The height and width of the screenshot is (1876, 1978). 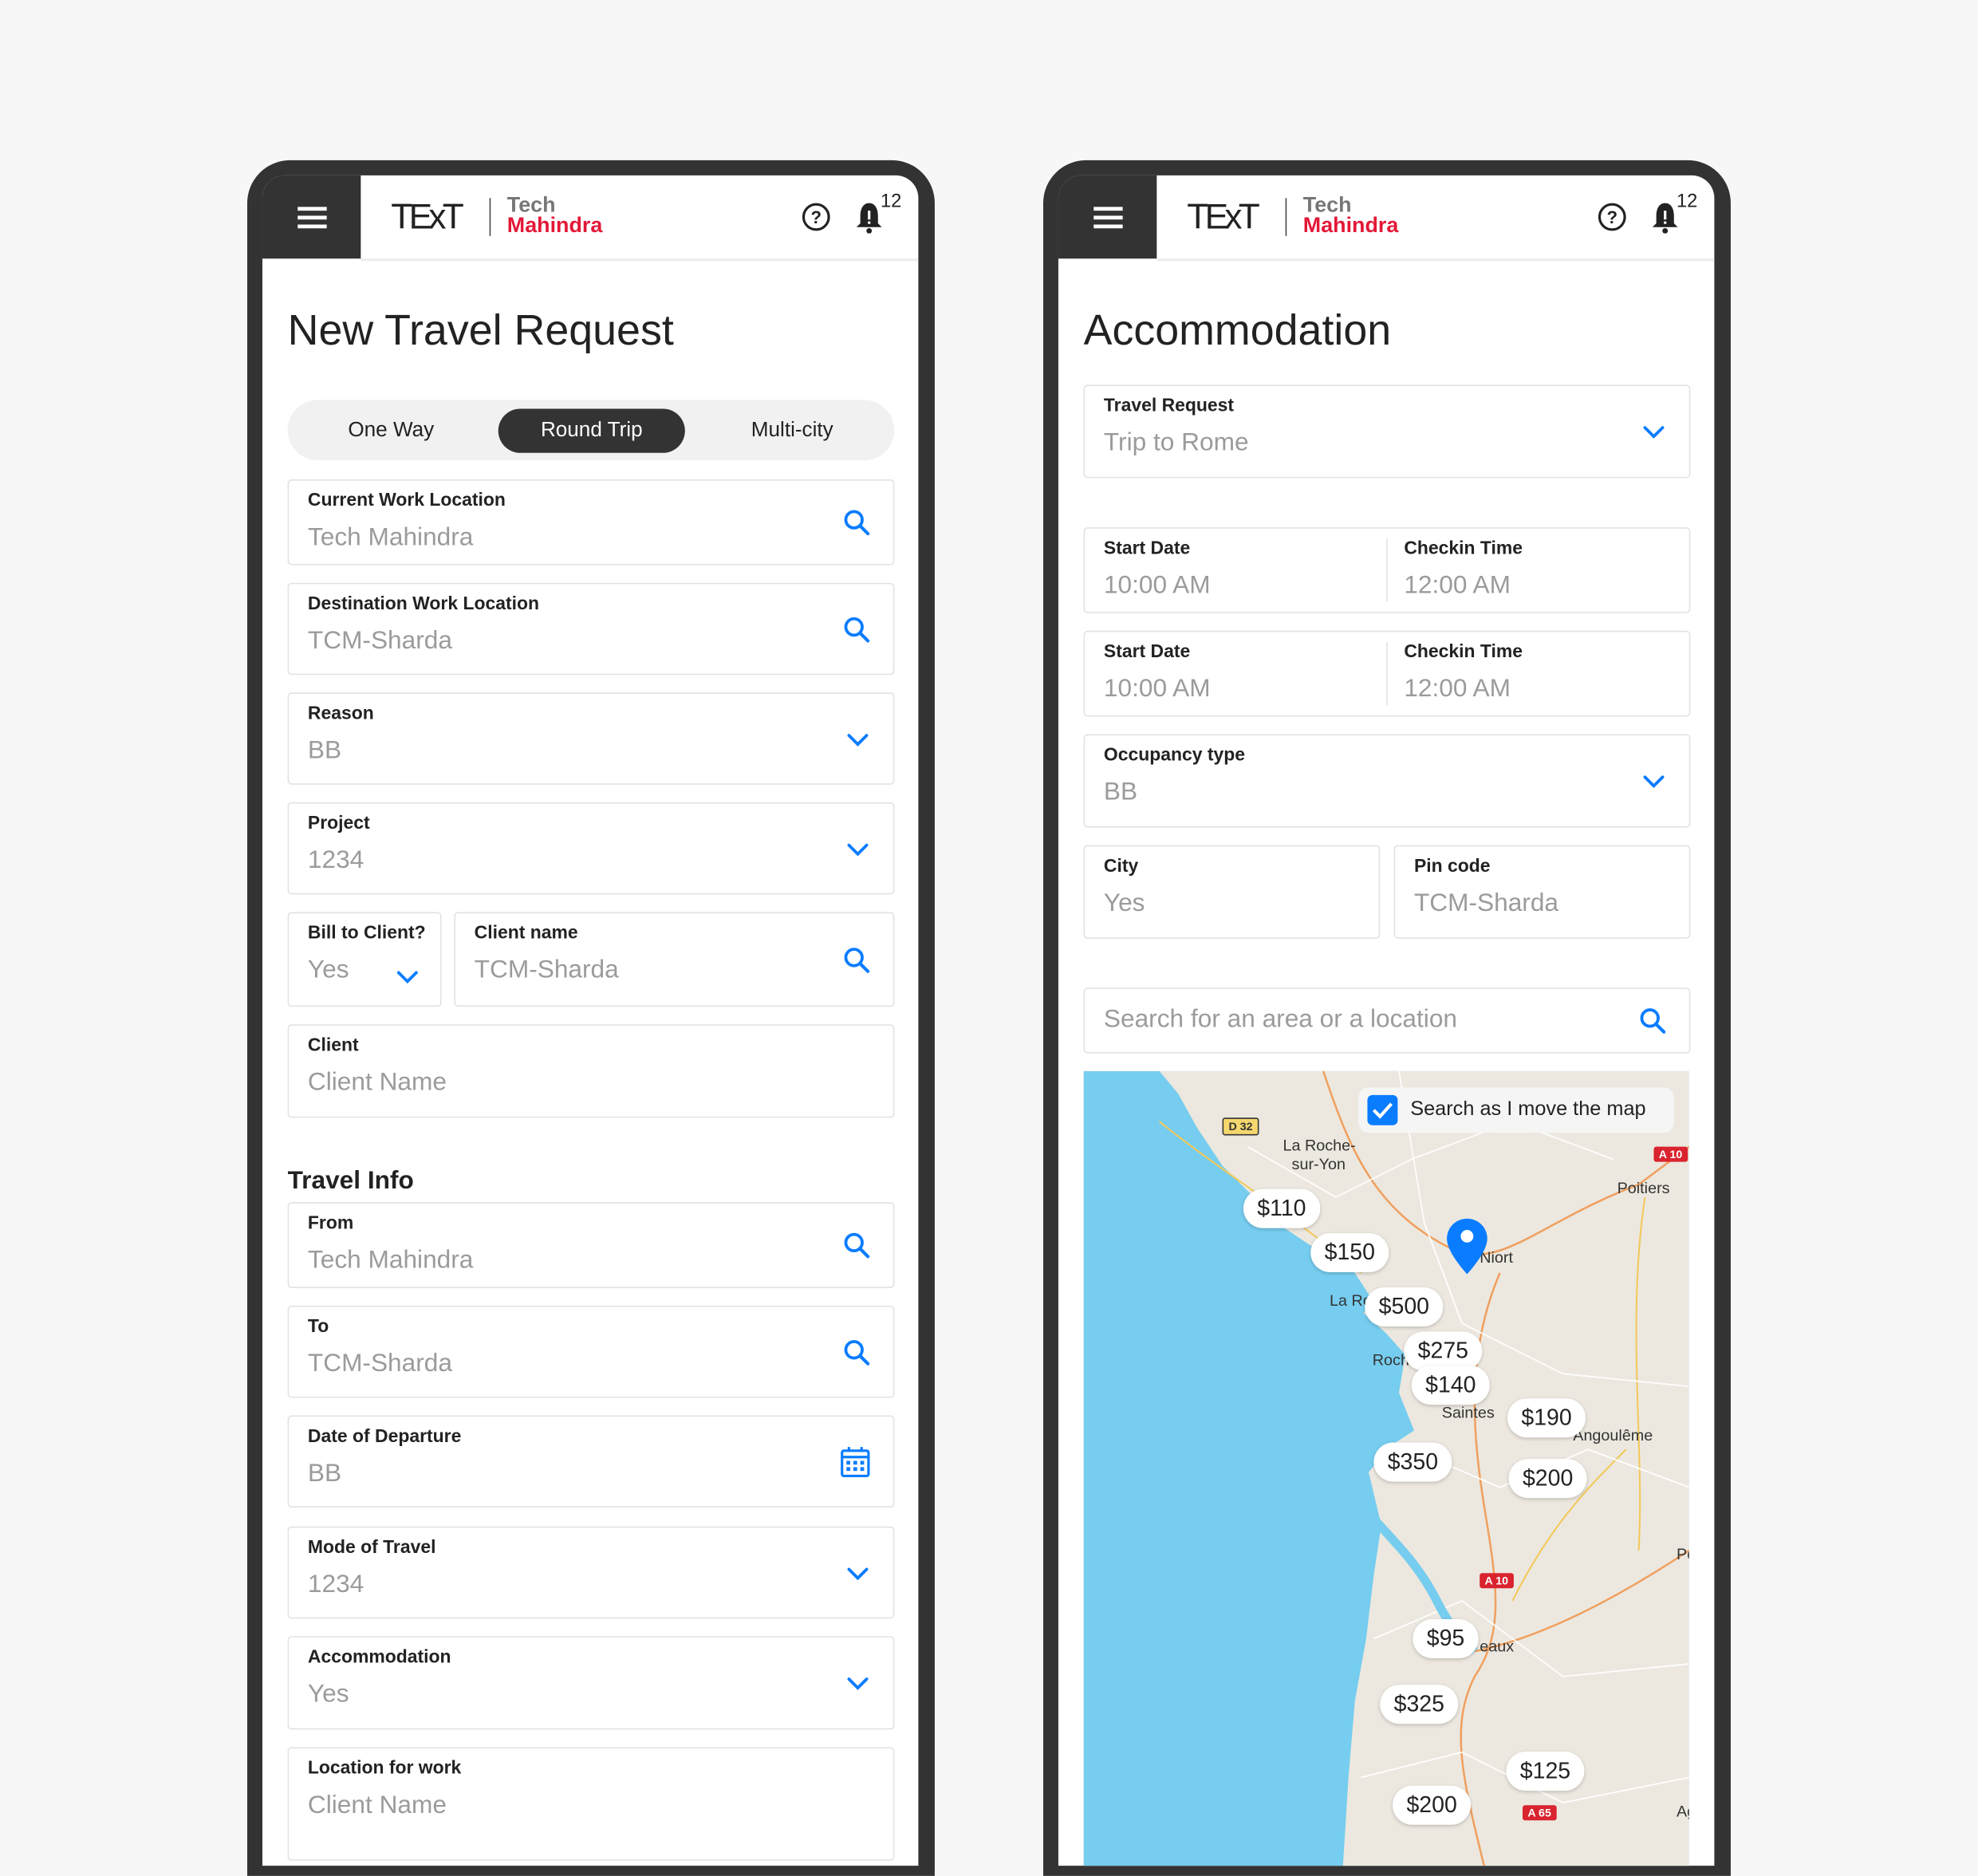 I want to click on map-place-label: Po, so click(x=1682, y=1554).